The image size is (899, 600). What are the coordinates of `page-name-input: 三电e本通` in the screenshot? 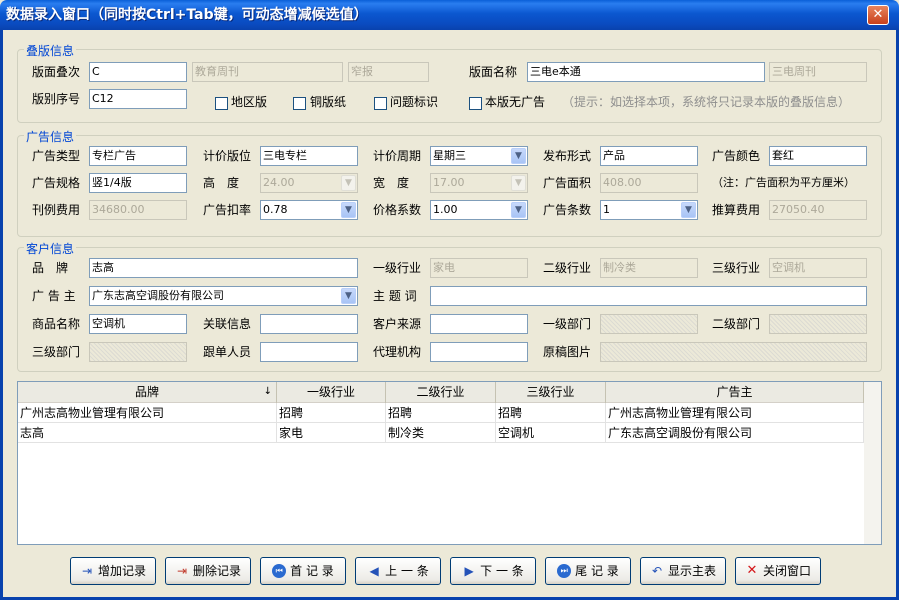 It's located at (646, 72).